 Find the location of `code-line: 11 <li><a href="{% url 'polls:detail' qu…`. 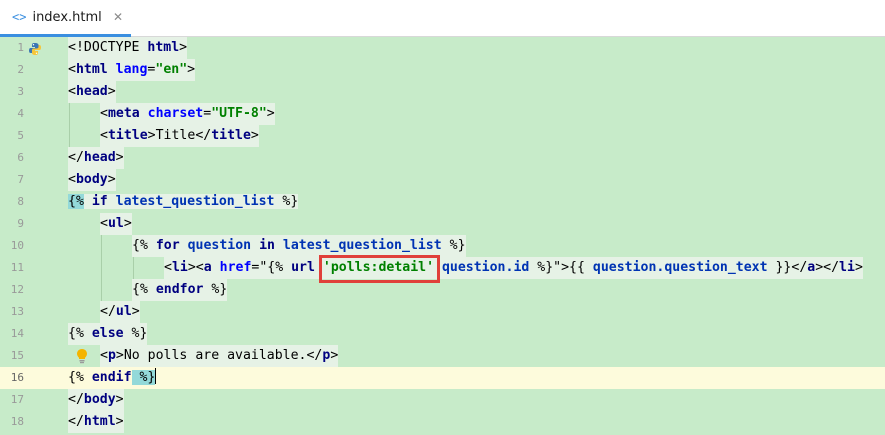

code-line: 11 <li><a href="{% url 'polls:detail' qu… is located at coordinates (442, 268).